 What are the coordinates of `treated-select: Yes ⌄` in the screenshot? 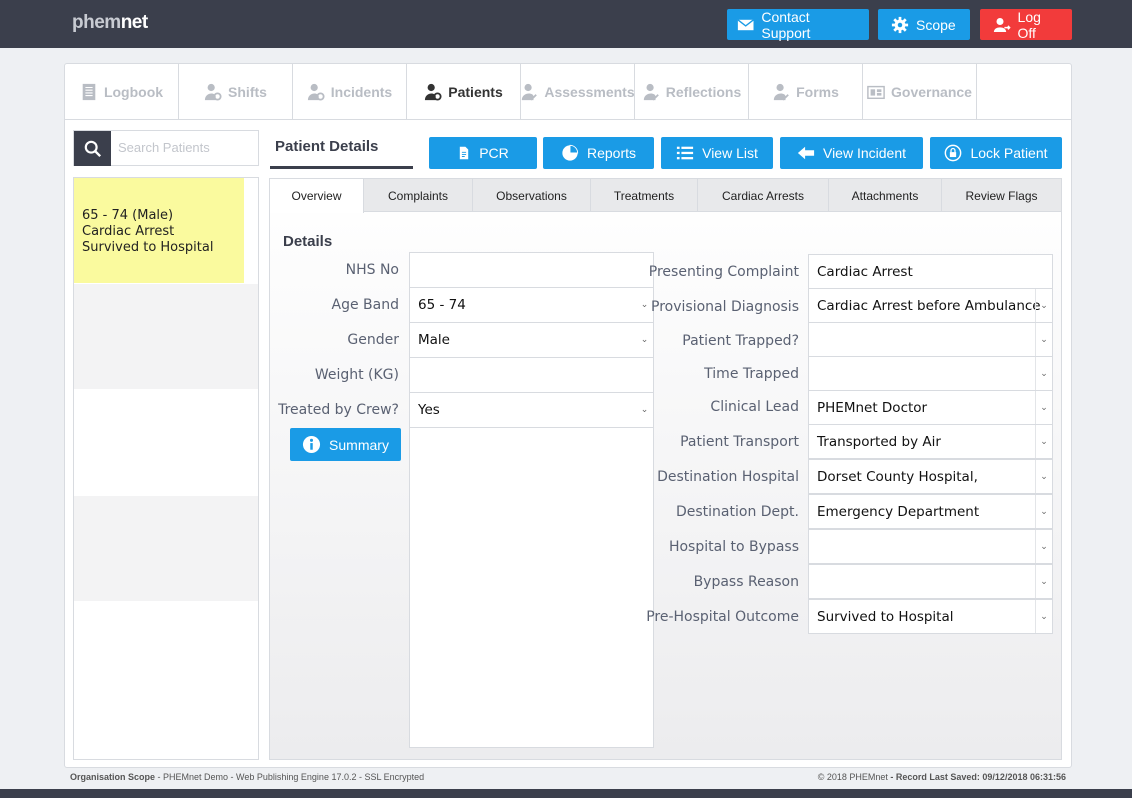 It's located at (531, 410).